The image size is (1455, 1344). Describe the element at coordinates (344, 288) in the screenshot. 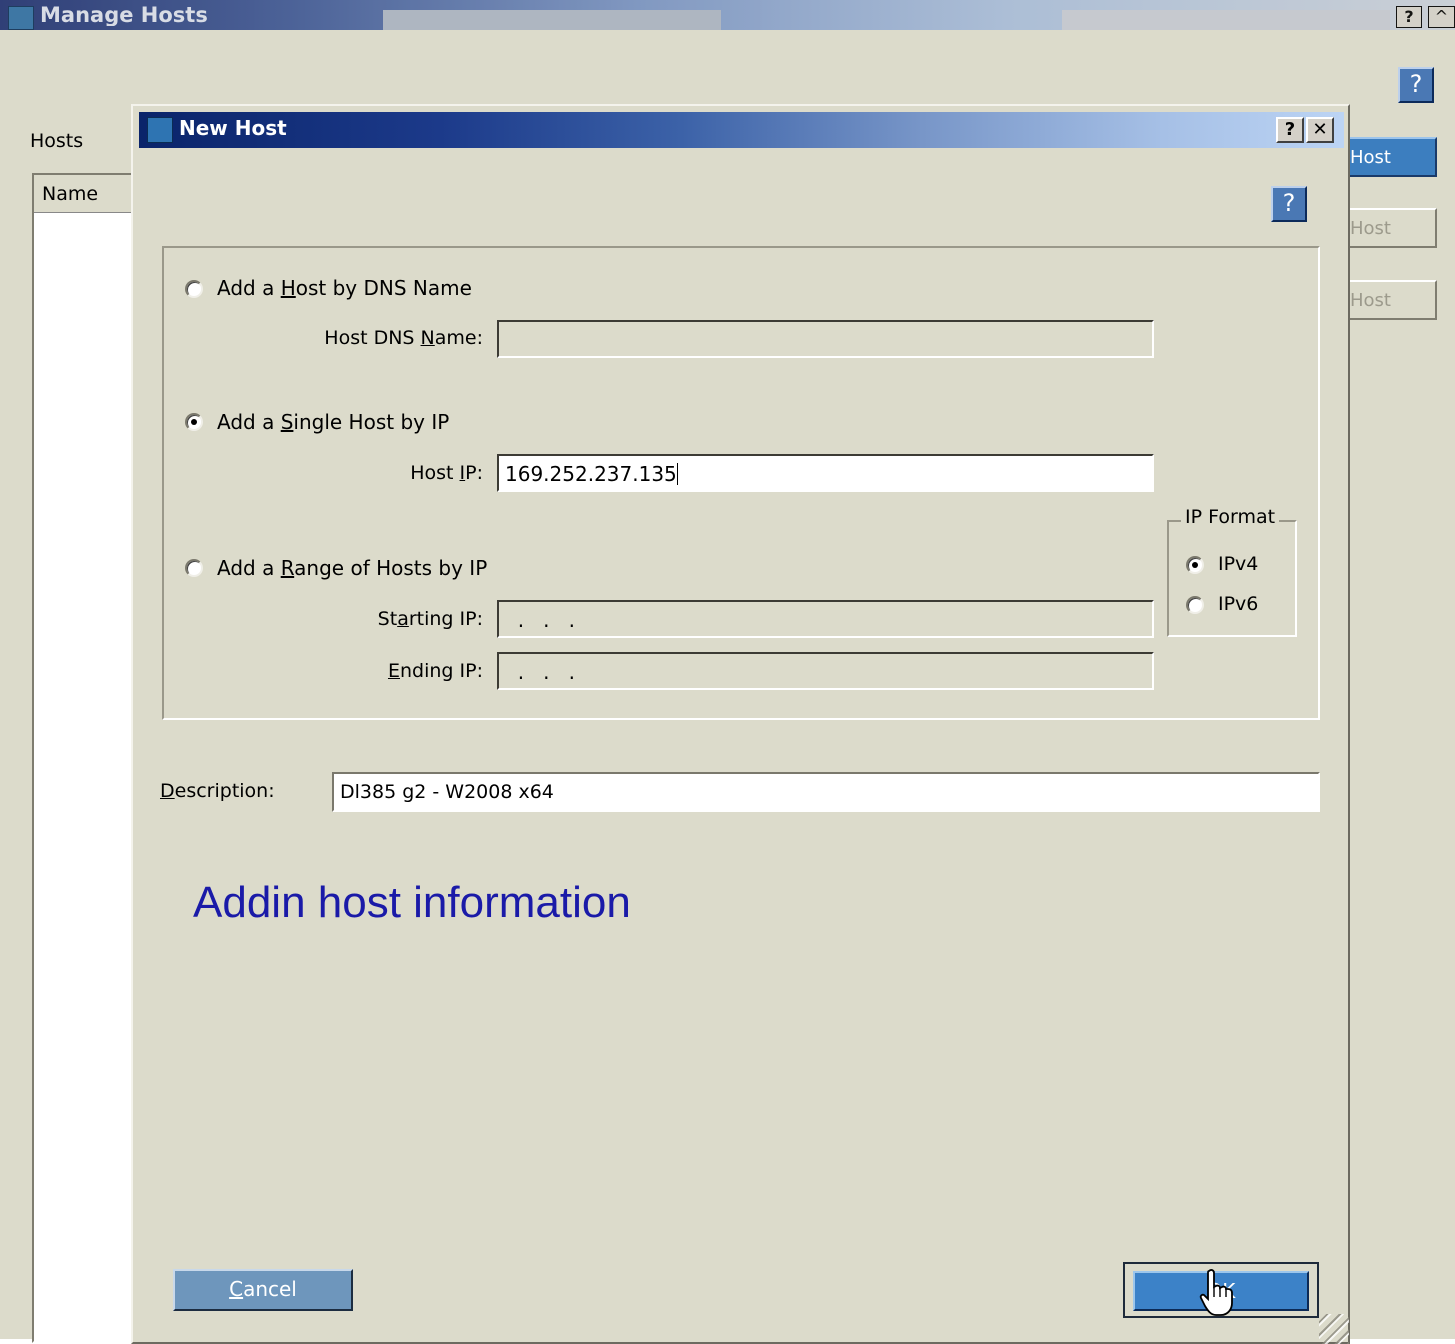

I see `label-dns-option: Add a Host by DNS Name` at that location.